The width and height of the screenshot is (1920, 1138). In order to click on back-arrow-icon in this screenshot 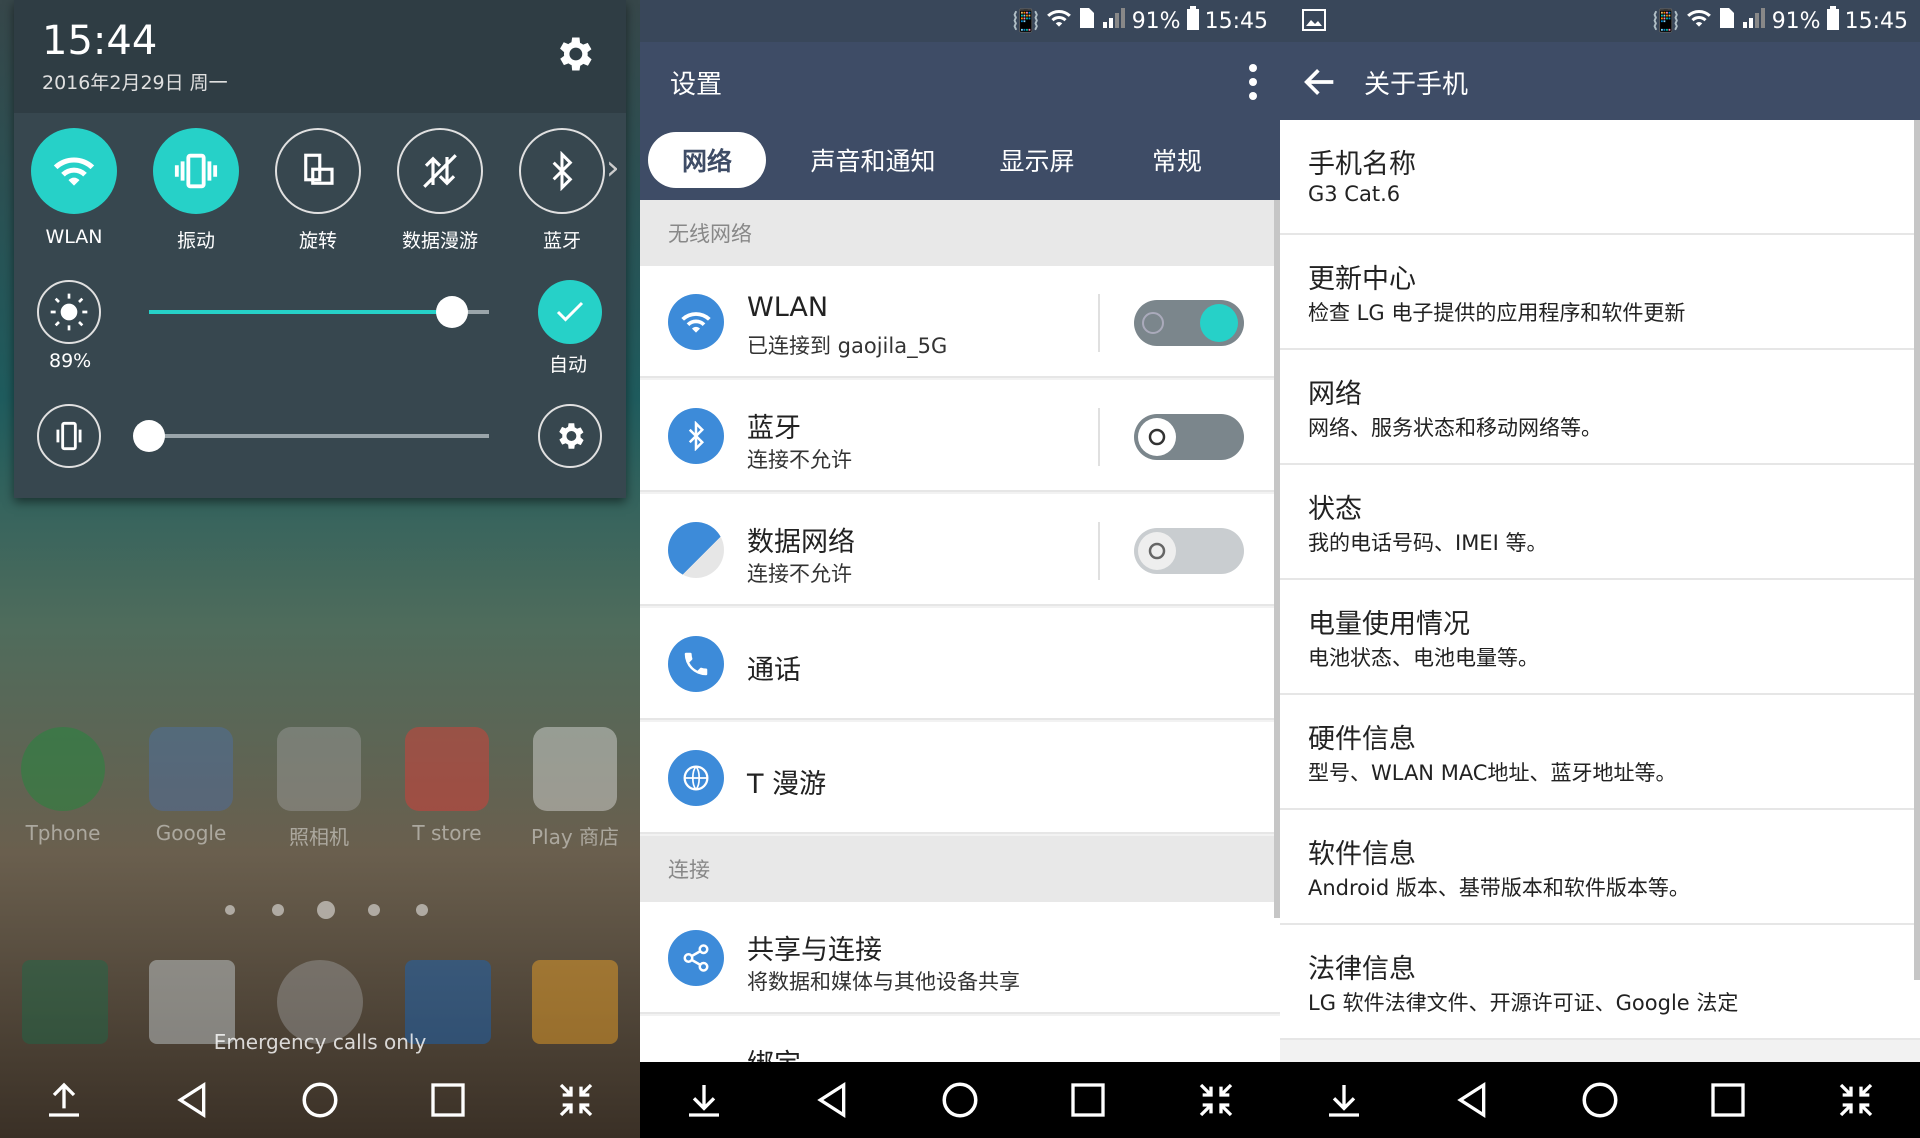, I will do `click(1320, 82)`.